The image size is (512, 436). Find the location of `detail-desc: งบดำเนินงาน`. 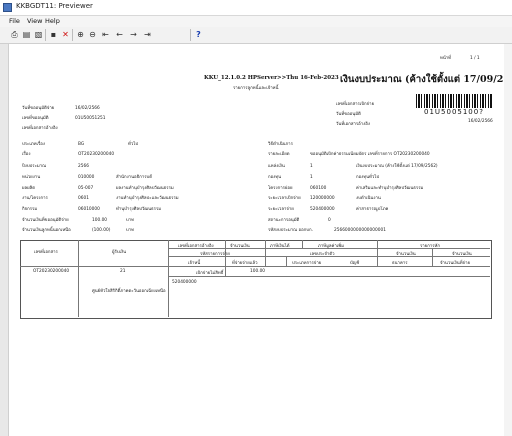

detail-desc: งบดำเนินงาน is located at coordinates (368, 198).